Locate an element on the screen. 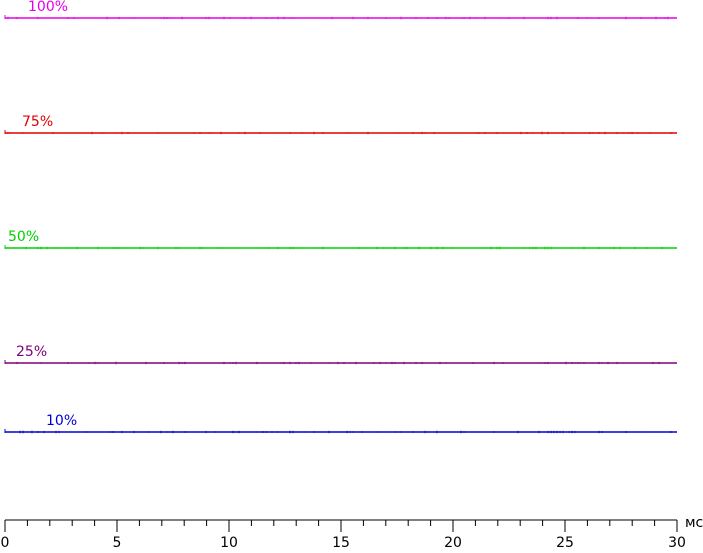  series-label-75: 75% is located at coordinates (37, 122).